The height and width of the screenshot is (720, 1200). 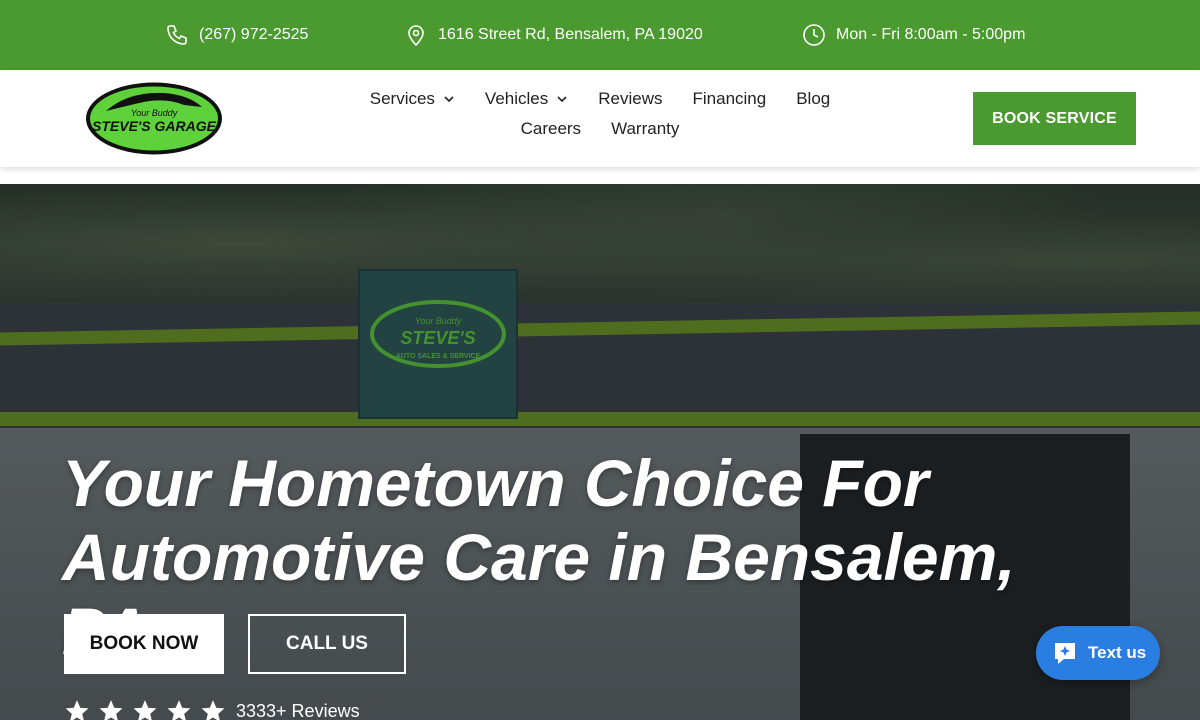 I want to click on chat-bubble-icon, so click(x=1065, y=653).